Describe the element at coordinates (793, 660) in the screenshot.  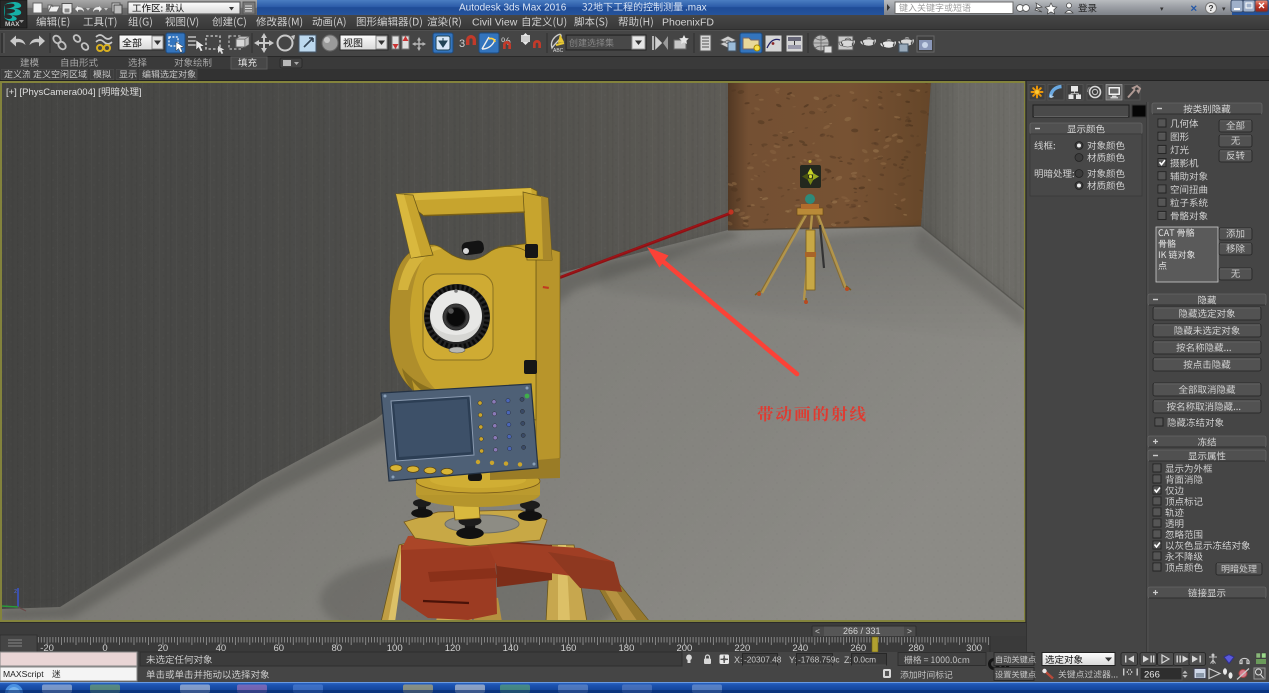
I see `svg-text: Y:` at that location.